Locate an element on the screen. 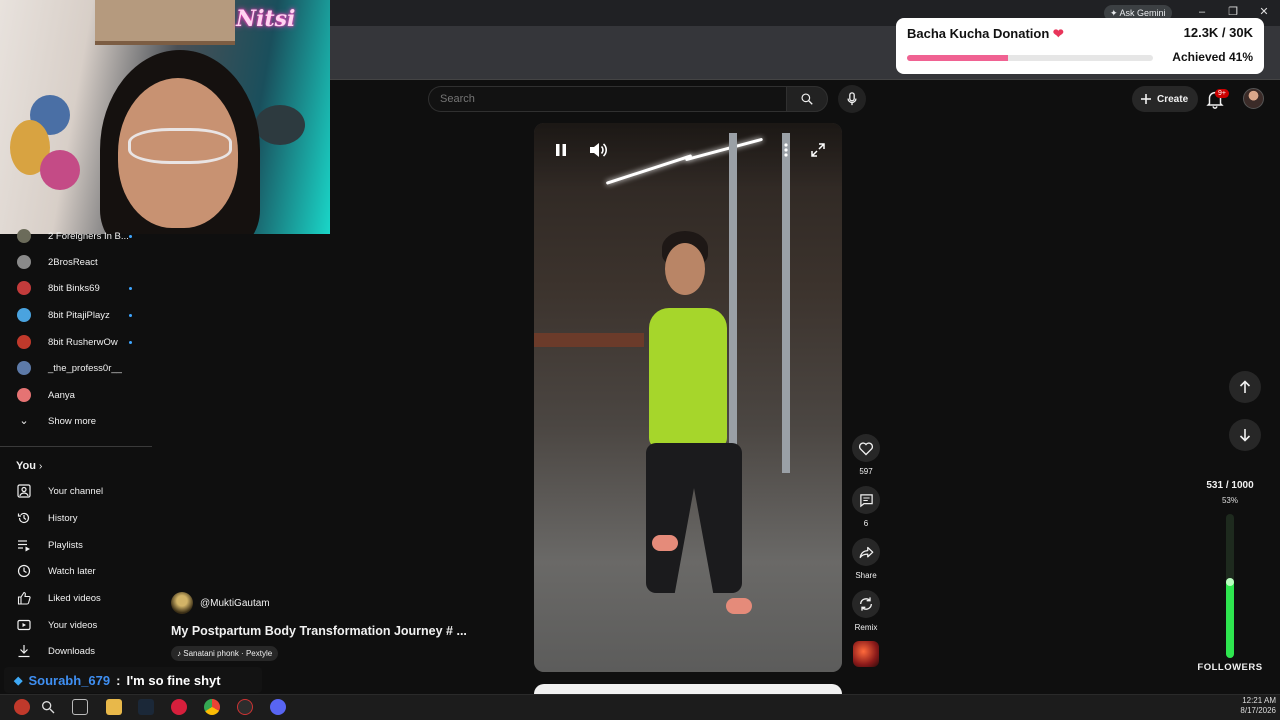  show-more-button: ⌄ Show more is located at coordinates (76, 421).